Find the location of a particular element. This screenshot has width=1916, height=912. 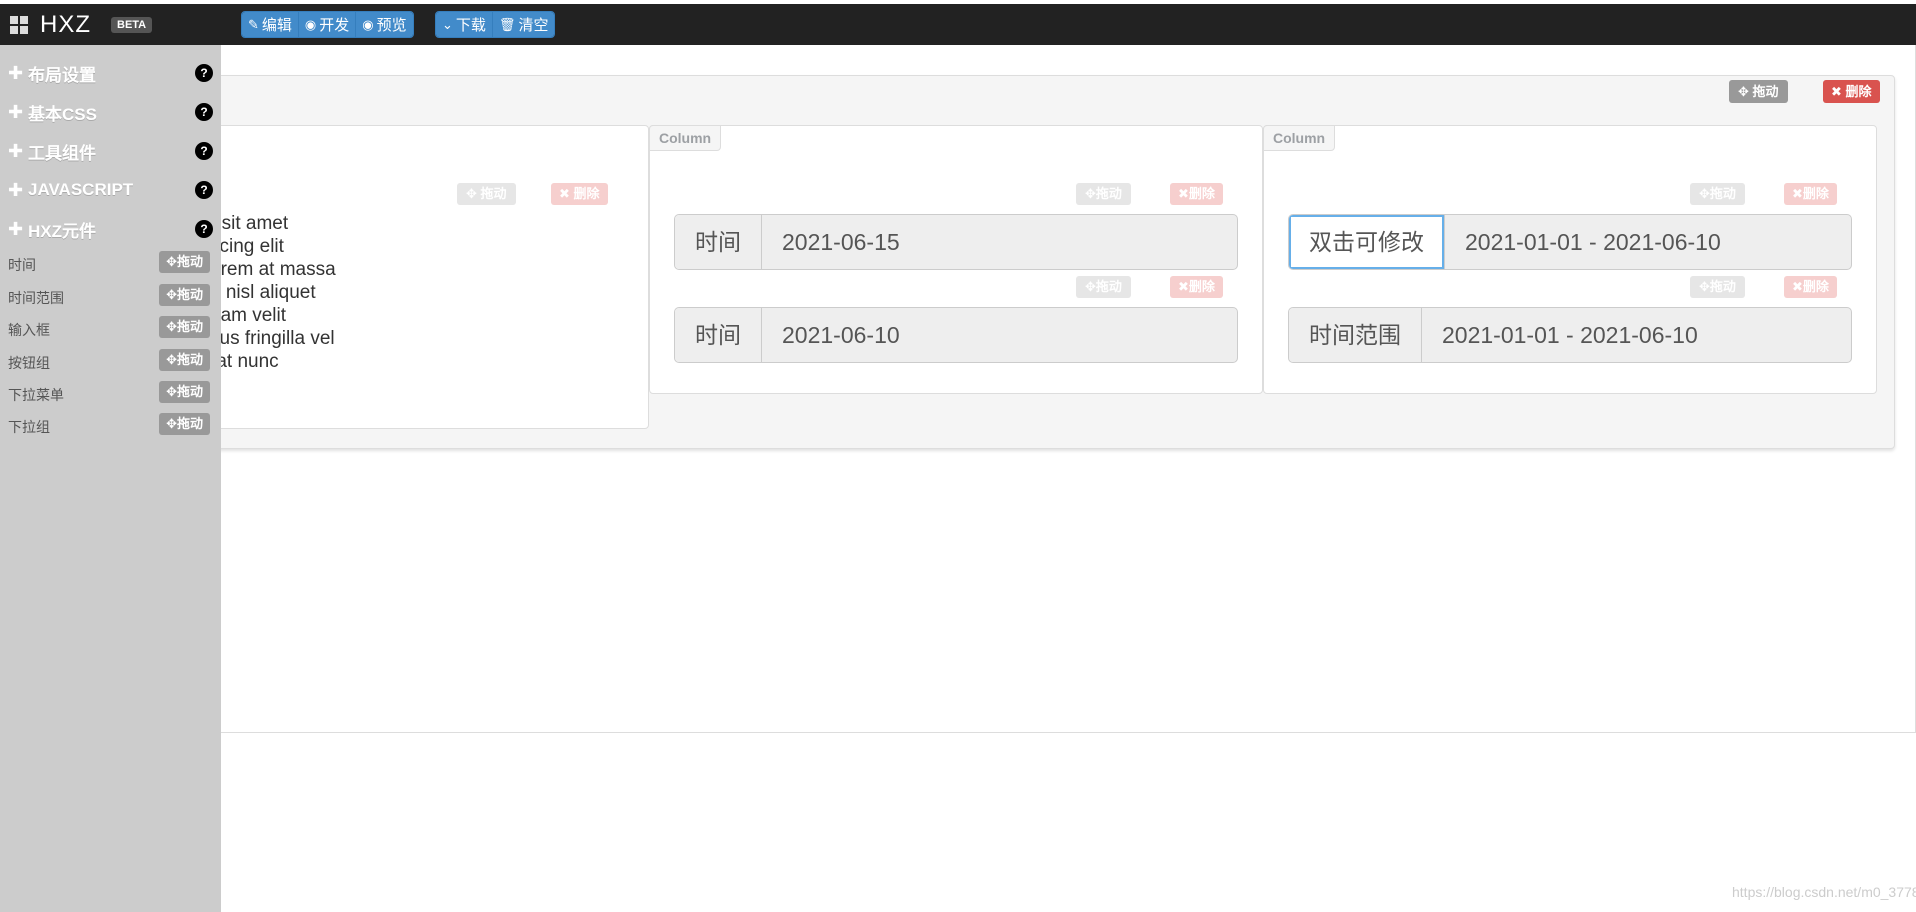

brand-name: HXZ is located at coordinates (65, 24).